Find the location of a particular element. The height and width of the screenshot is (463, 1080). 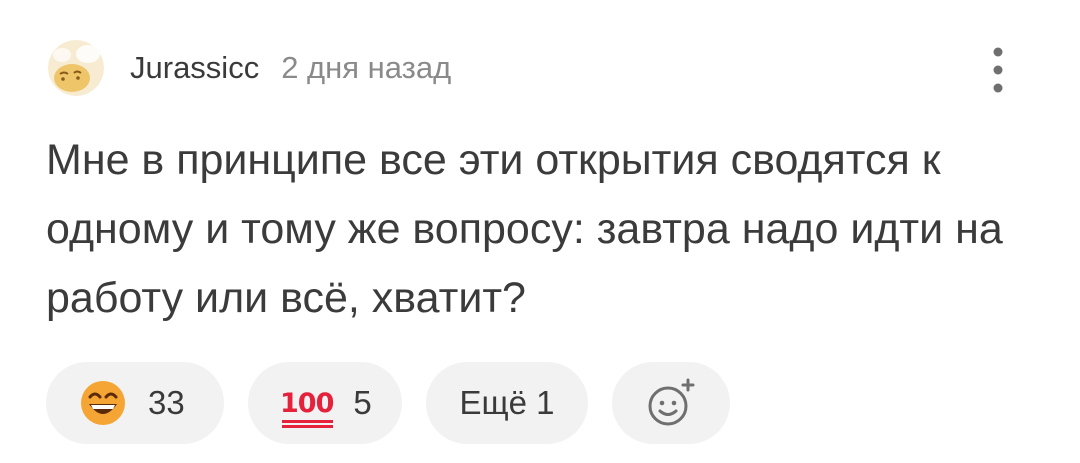

author-name: Jurassicc is located at coordinates (194, 68).